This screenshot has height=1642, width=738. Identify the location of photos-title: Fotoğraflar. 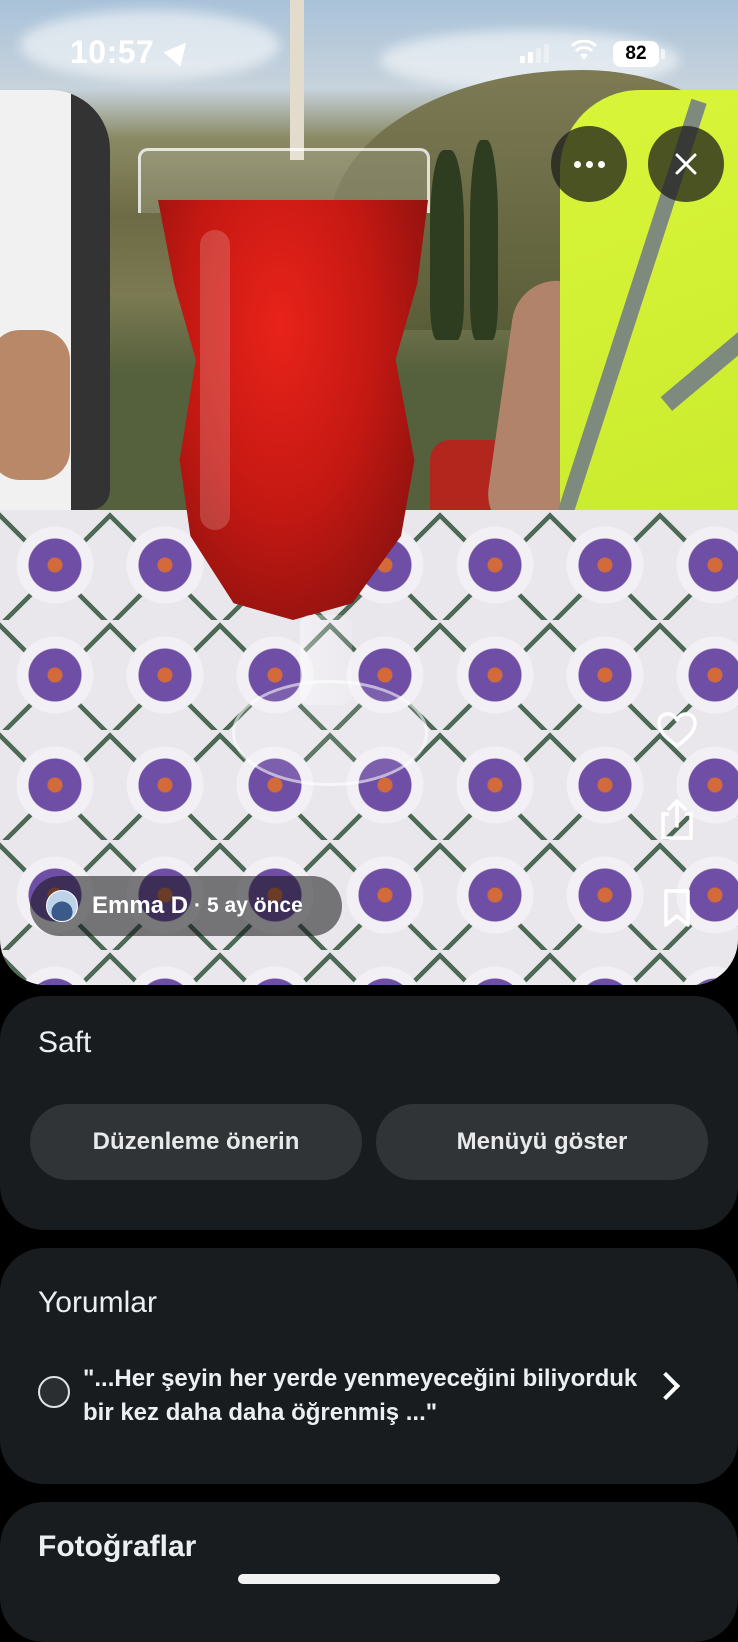
(117, 1546).